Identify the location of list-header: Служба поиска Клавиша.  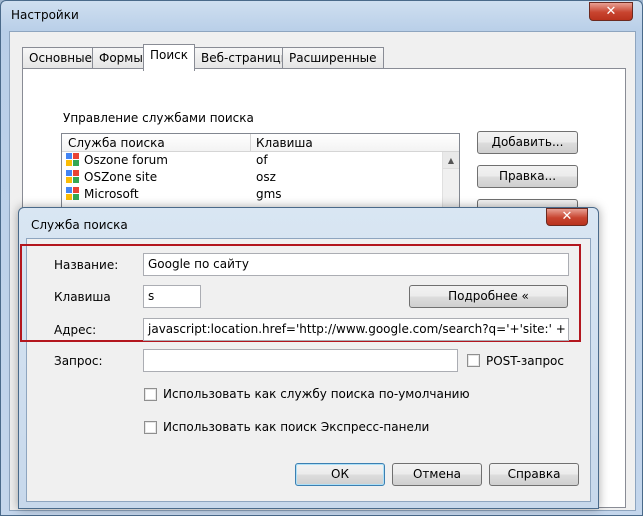
(260, 143).